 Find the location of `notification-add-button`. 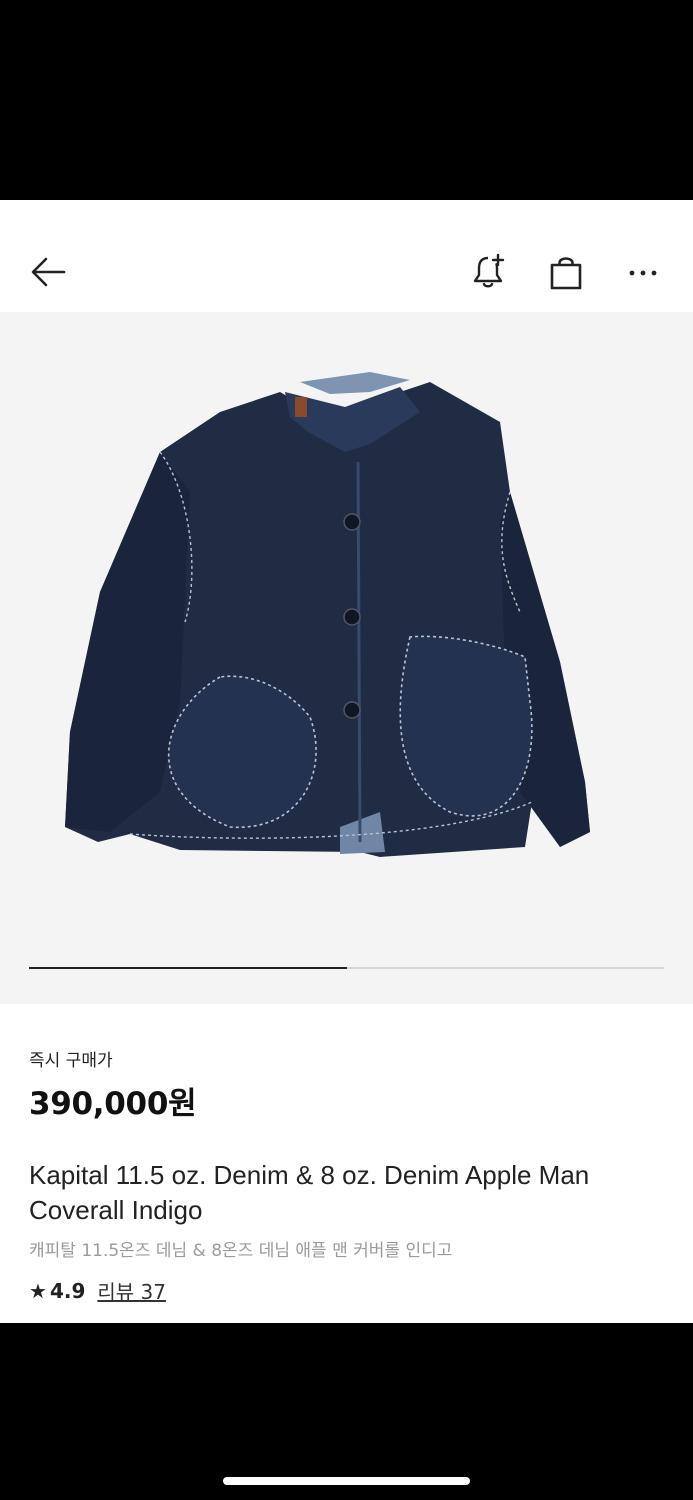

notification-add-button is located at coordinates (488, 272).